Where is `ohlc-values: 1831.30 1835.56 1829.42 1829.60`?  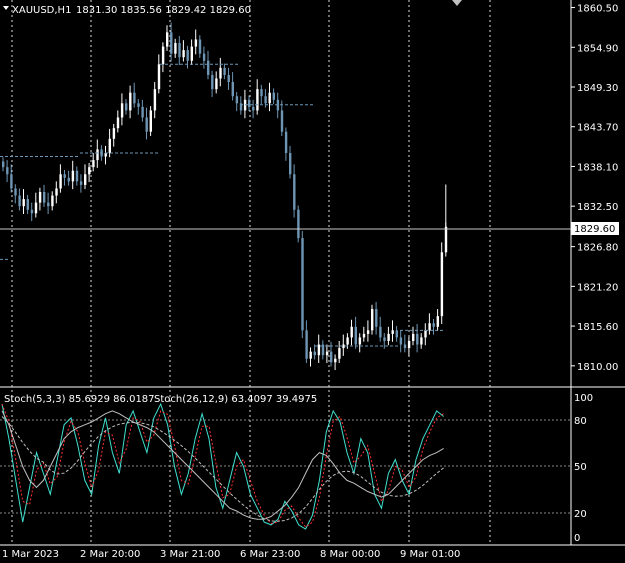
ohlc-values: 1831.30 1835.56 1829.42 1829.60 is located at coordinates (163, 10).